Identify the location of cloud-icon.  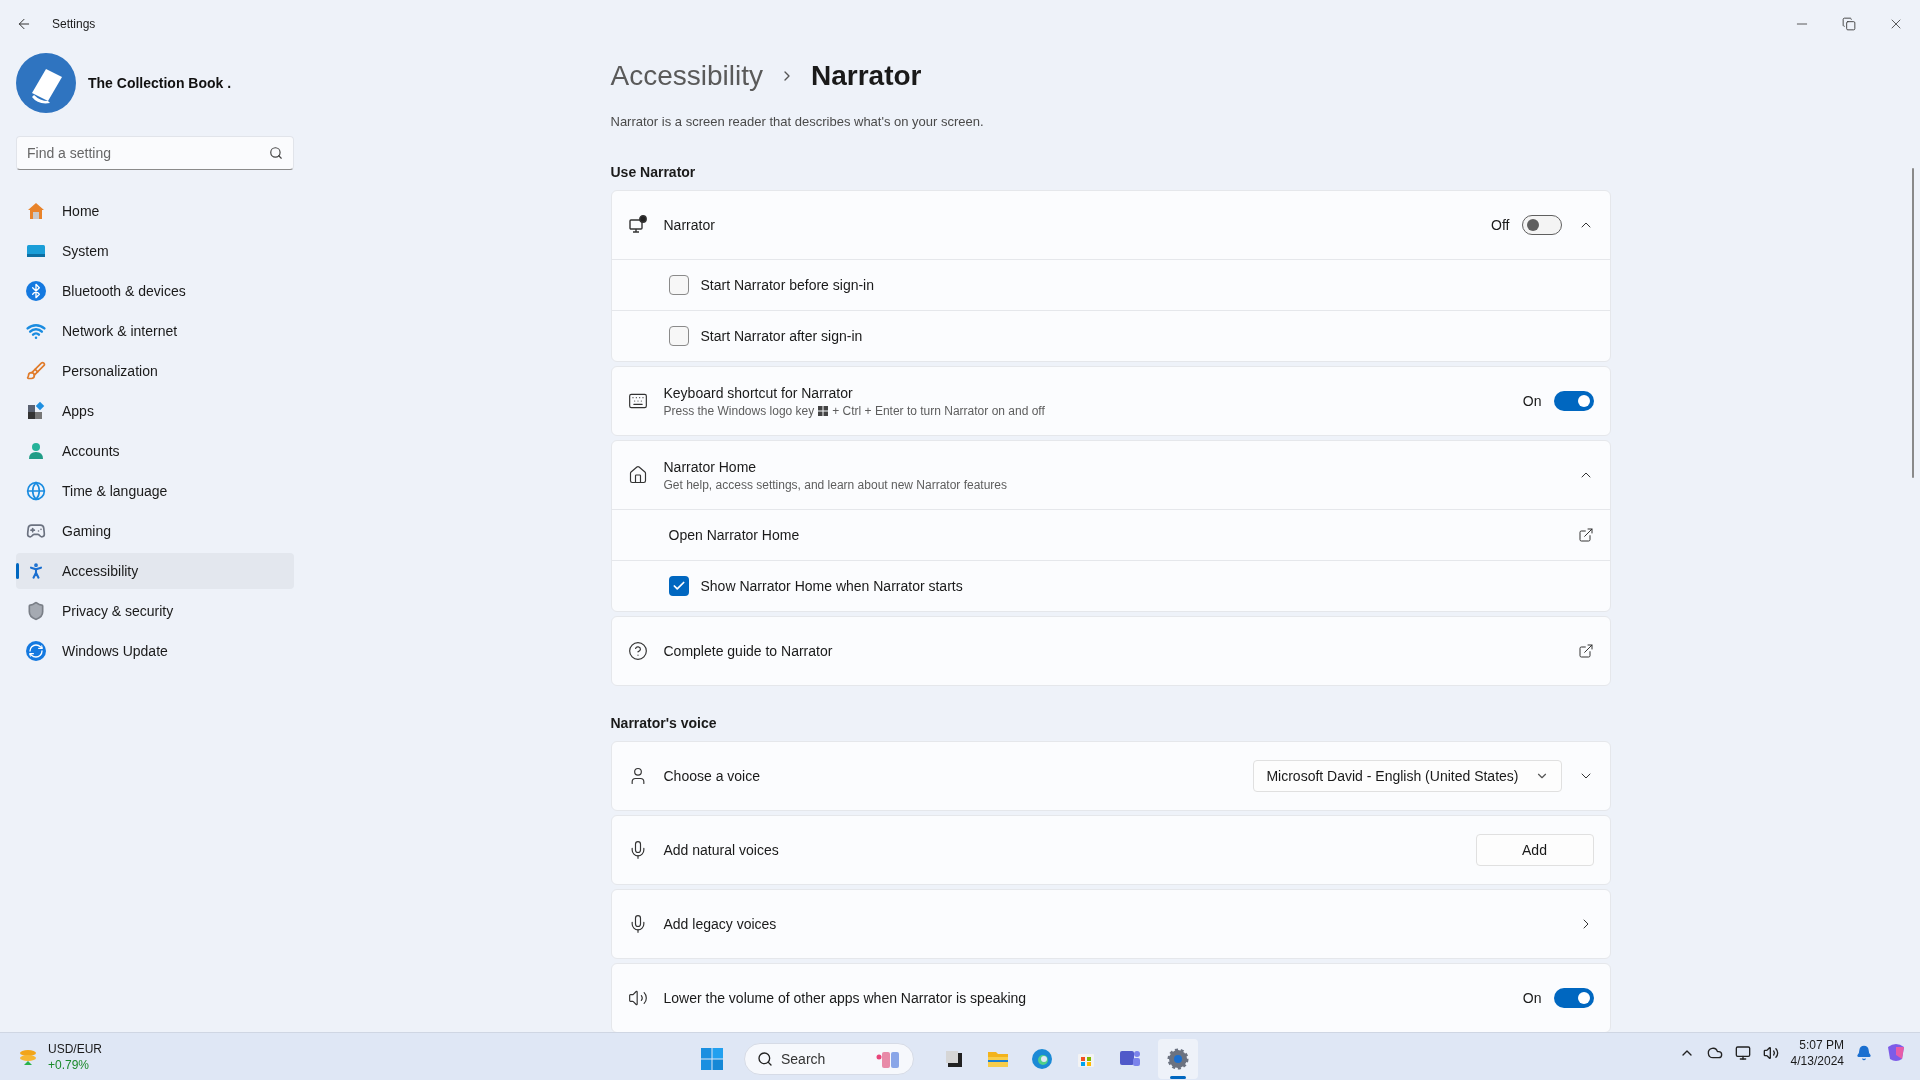
(1714, 1053).